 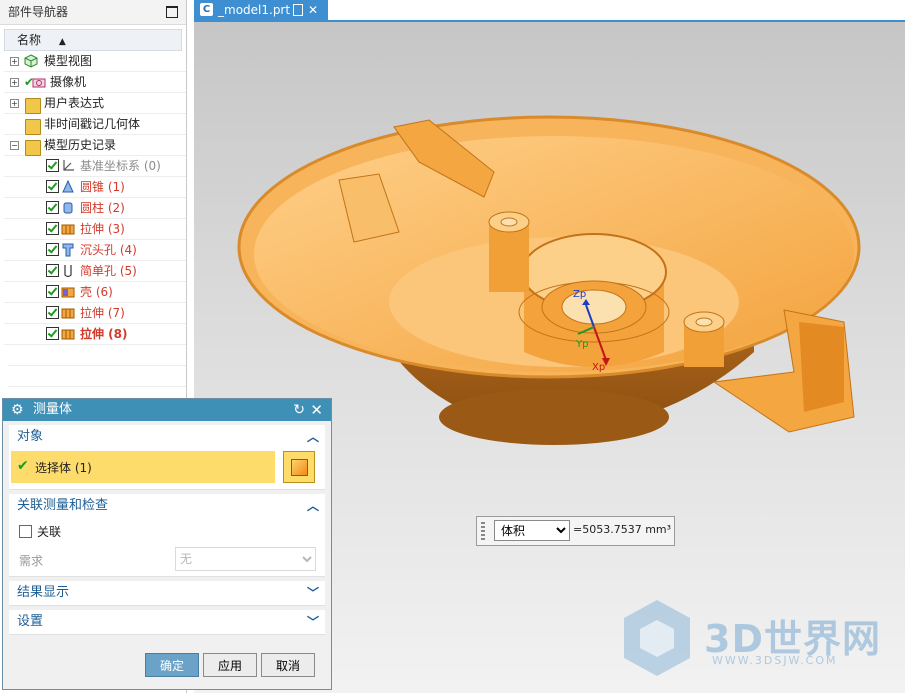 What do you see at coordinates (30, 436) in the screenshot?
I see `section-title: 对象` at bounding box center [30, 436].